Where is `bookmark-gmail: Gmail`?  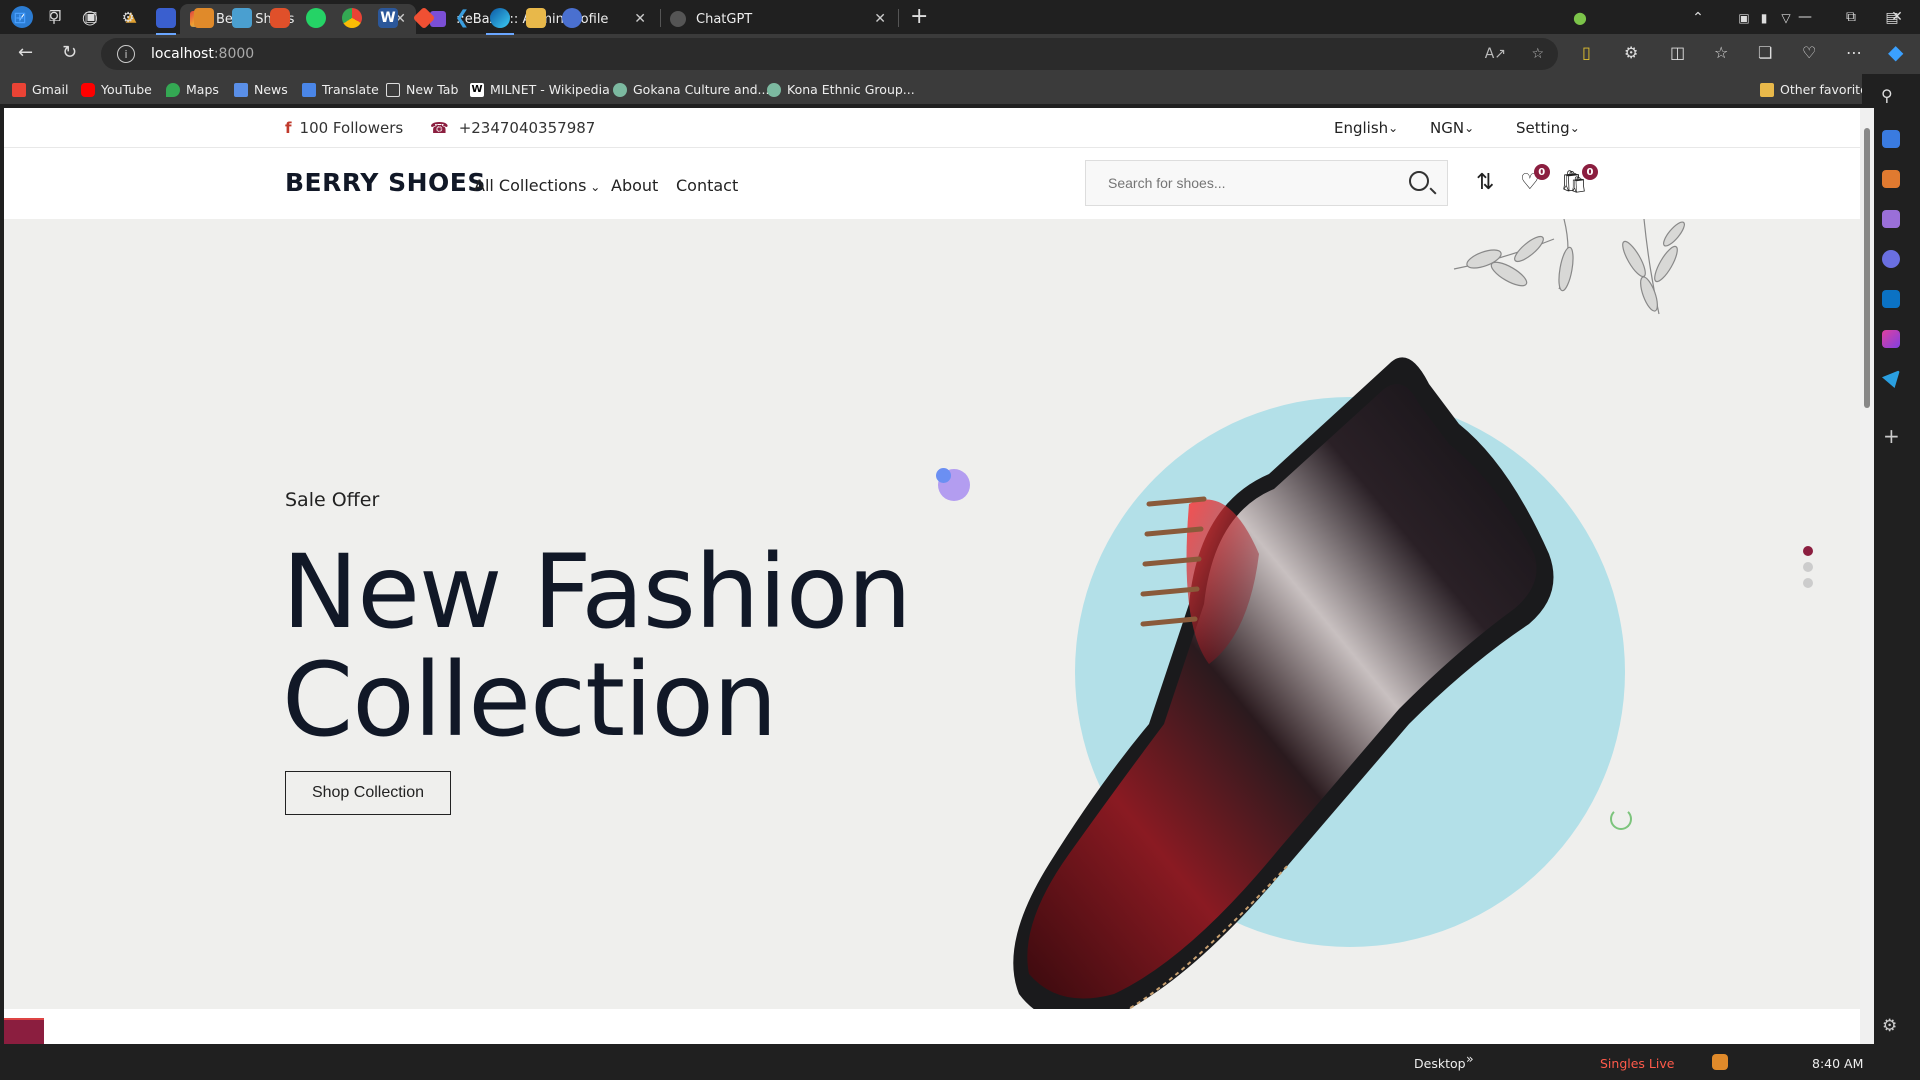 bookmark-gmail: Gmail is located at coordinates (40, 89).